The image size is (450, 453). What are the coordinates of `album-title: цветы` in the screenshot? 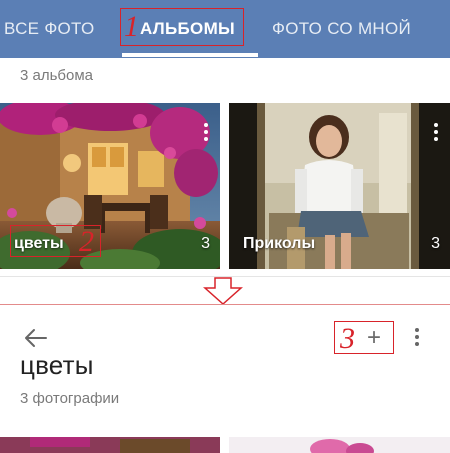 It's located at (57, 365).